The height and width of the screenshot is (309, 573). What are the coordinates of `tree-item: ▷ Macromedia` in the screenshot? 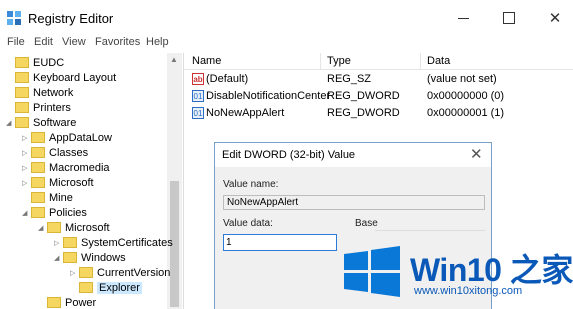 It's located at (66, 167).